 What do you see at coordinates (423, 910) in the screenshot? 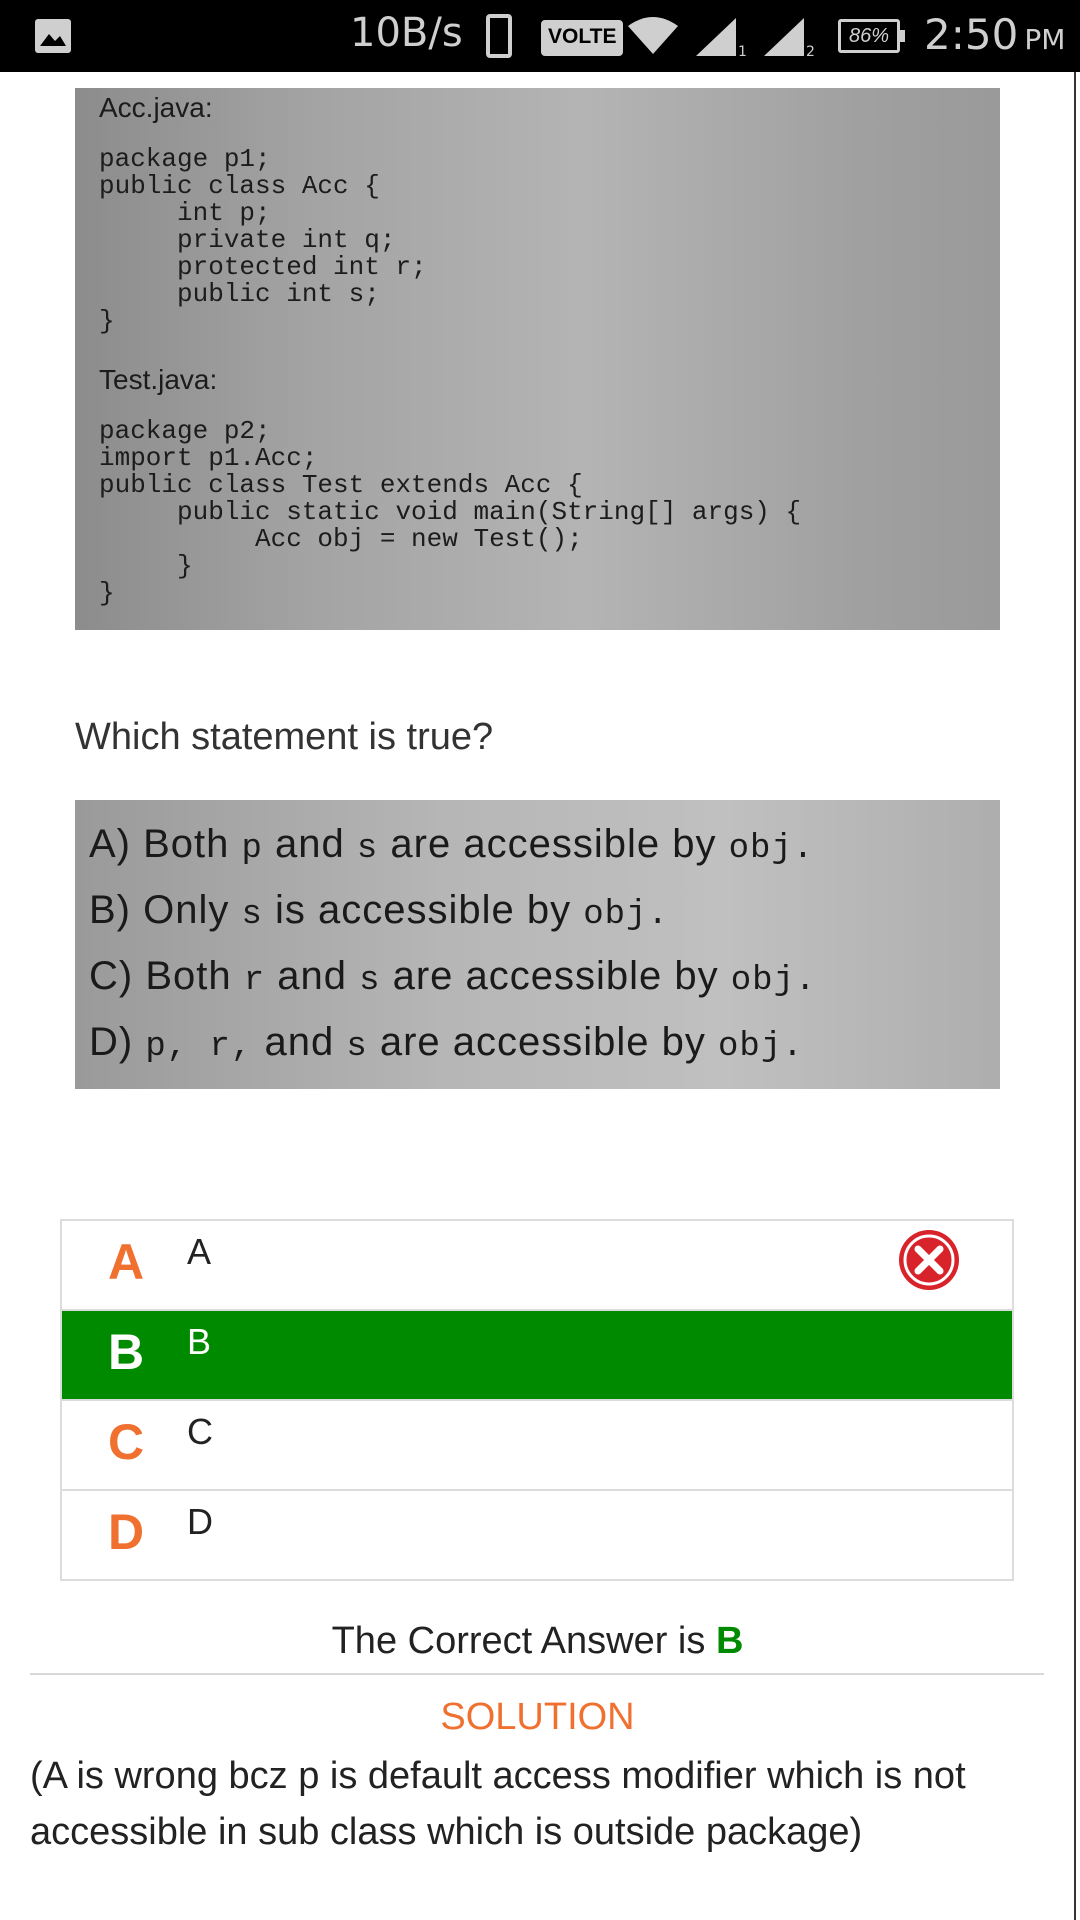
I see `option-mid: is accessible by` at bounding box center [423, 910].